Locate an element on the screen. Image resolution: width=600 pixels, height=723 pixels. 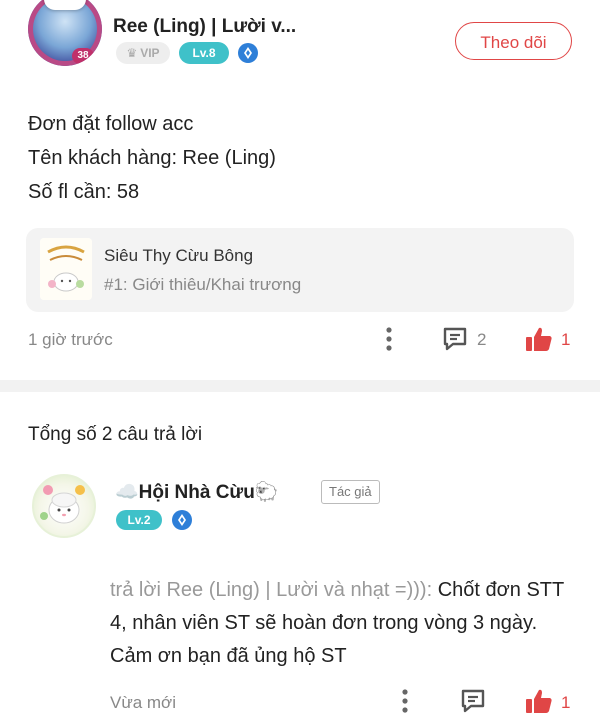
post-line-3: Số fl cần: 58 is located at coordinates (84, 192).